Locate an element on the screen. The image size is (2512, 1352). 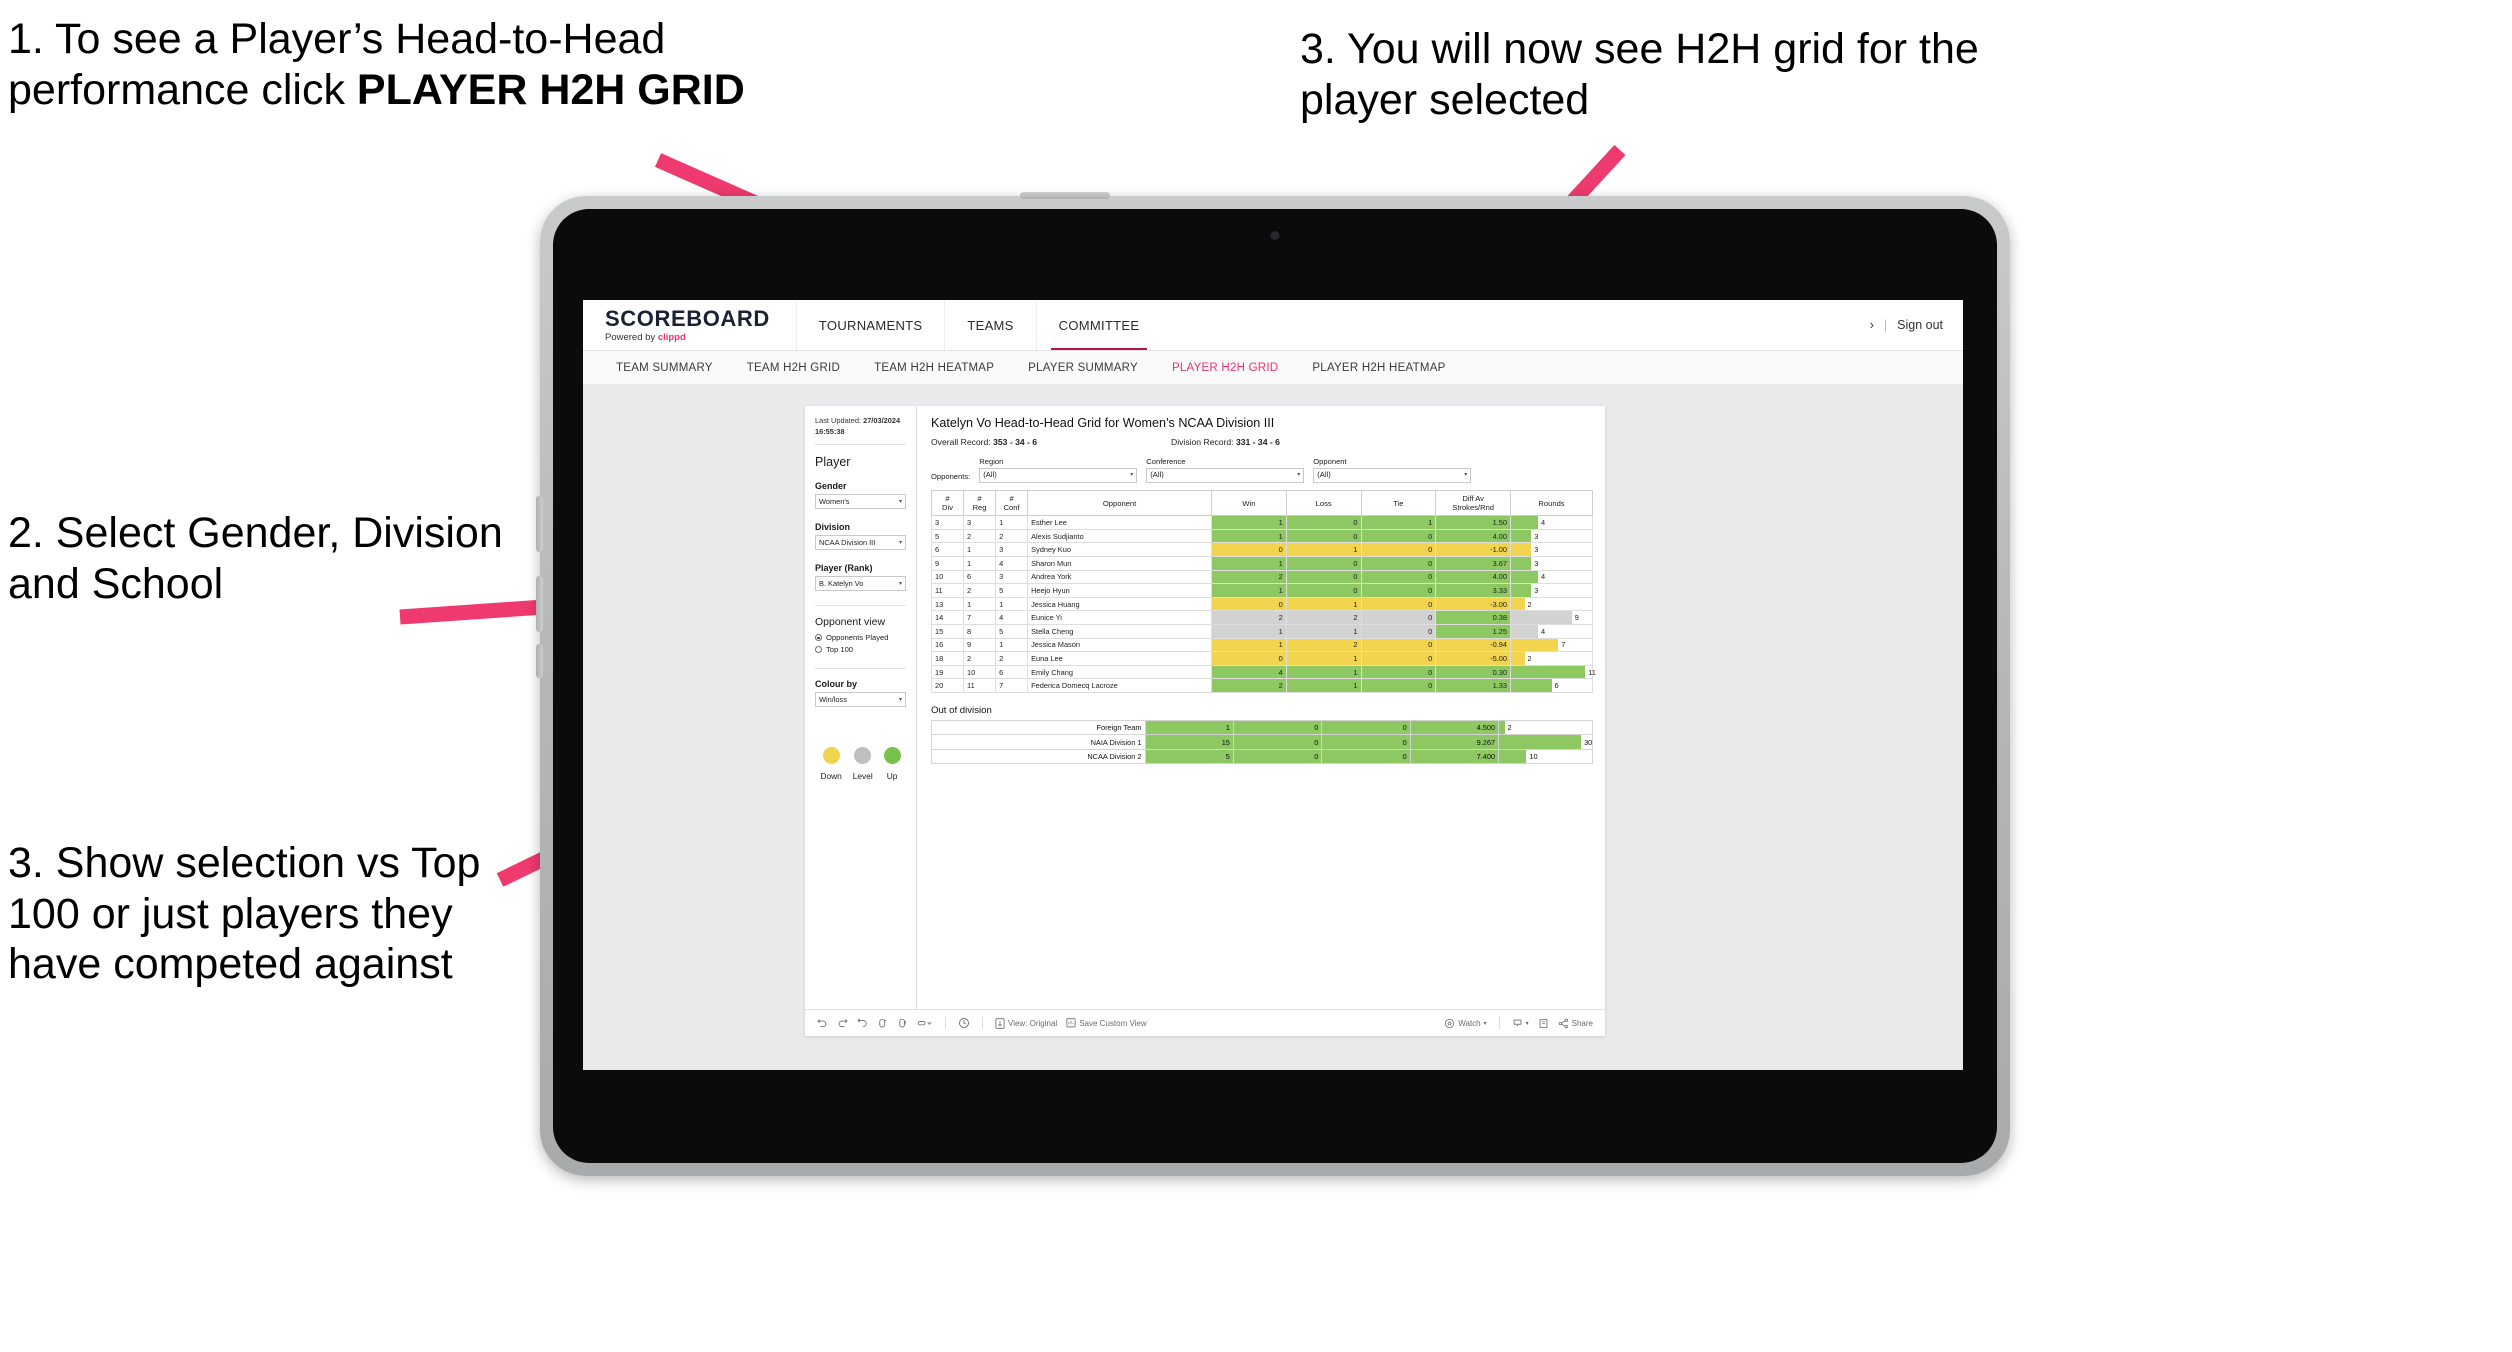
last-updated-label: Last Updated: is located at coordinates (839, 420).